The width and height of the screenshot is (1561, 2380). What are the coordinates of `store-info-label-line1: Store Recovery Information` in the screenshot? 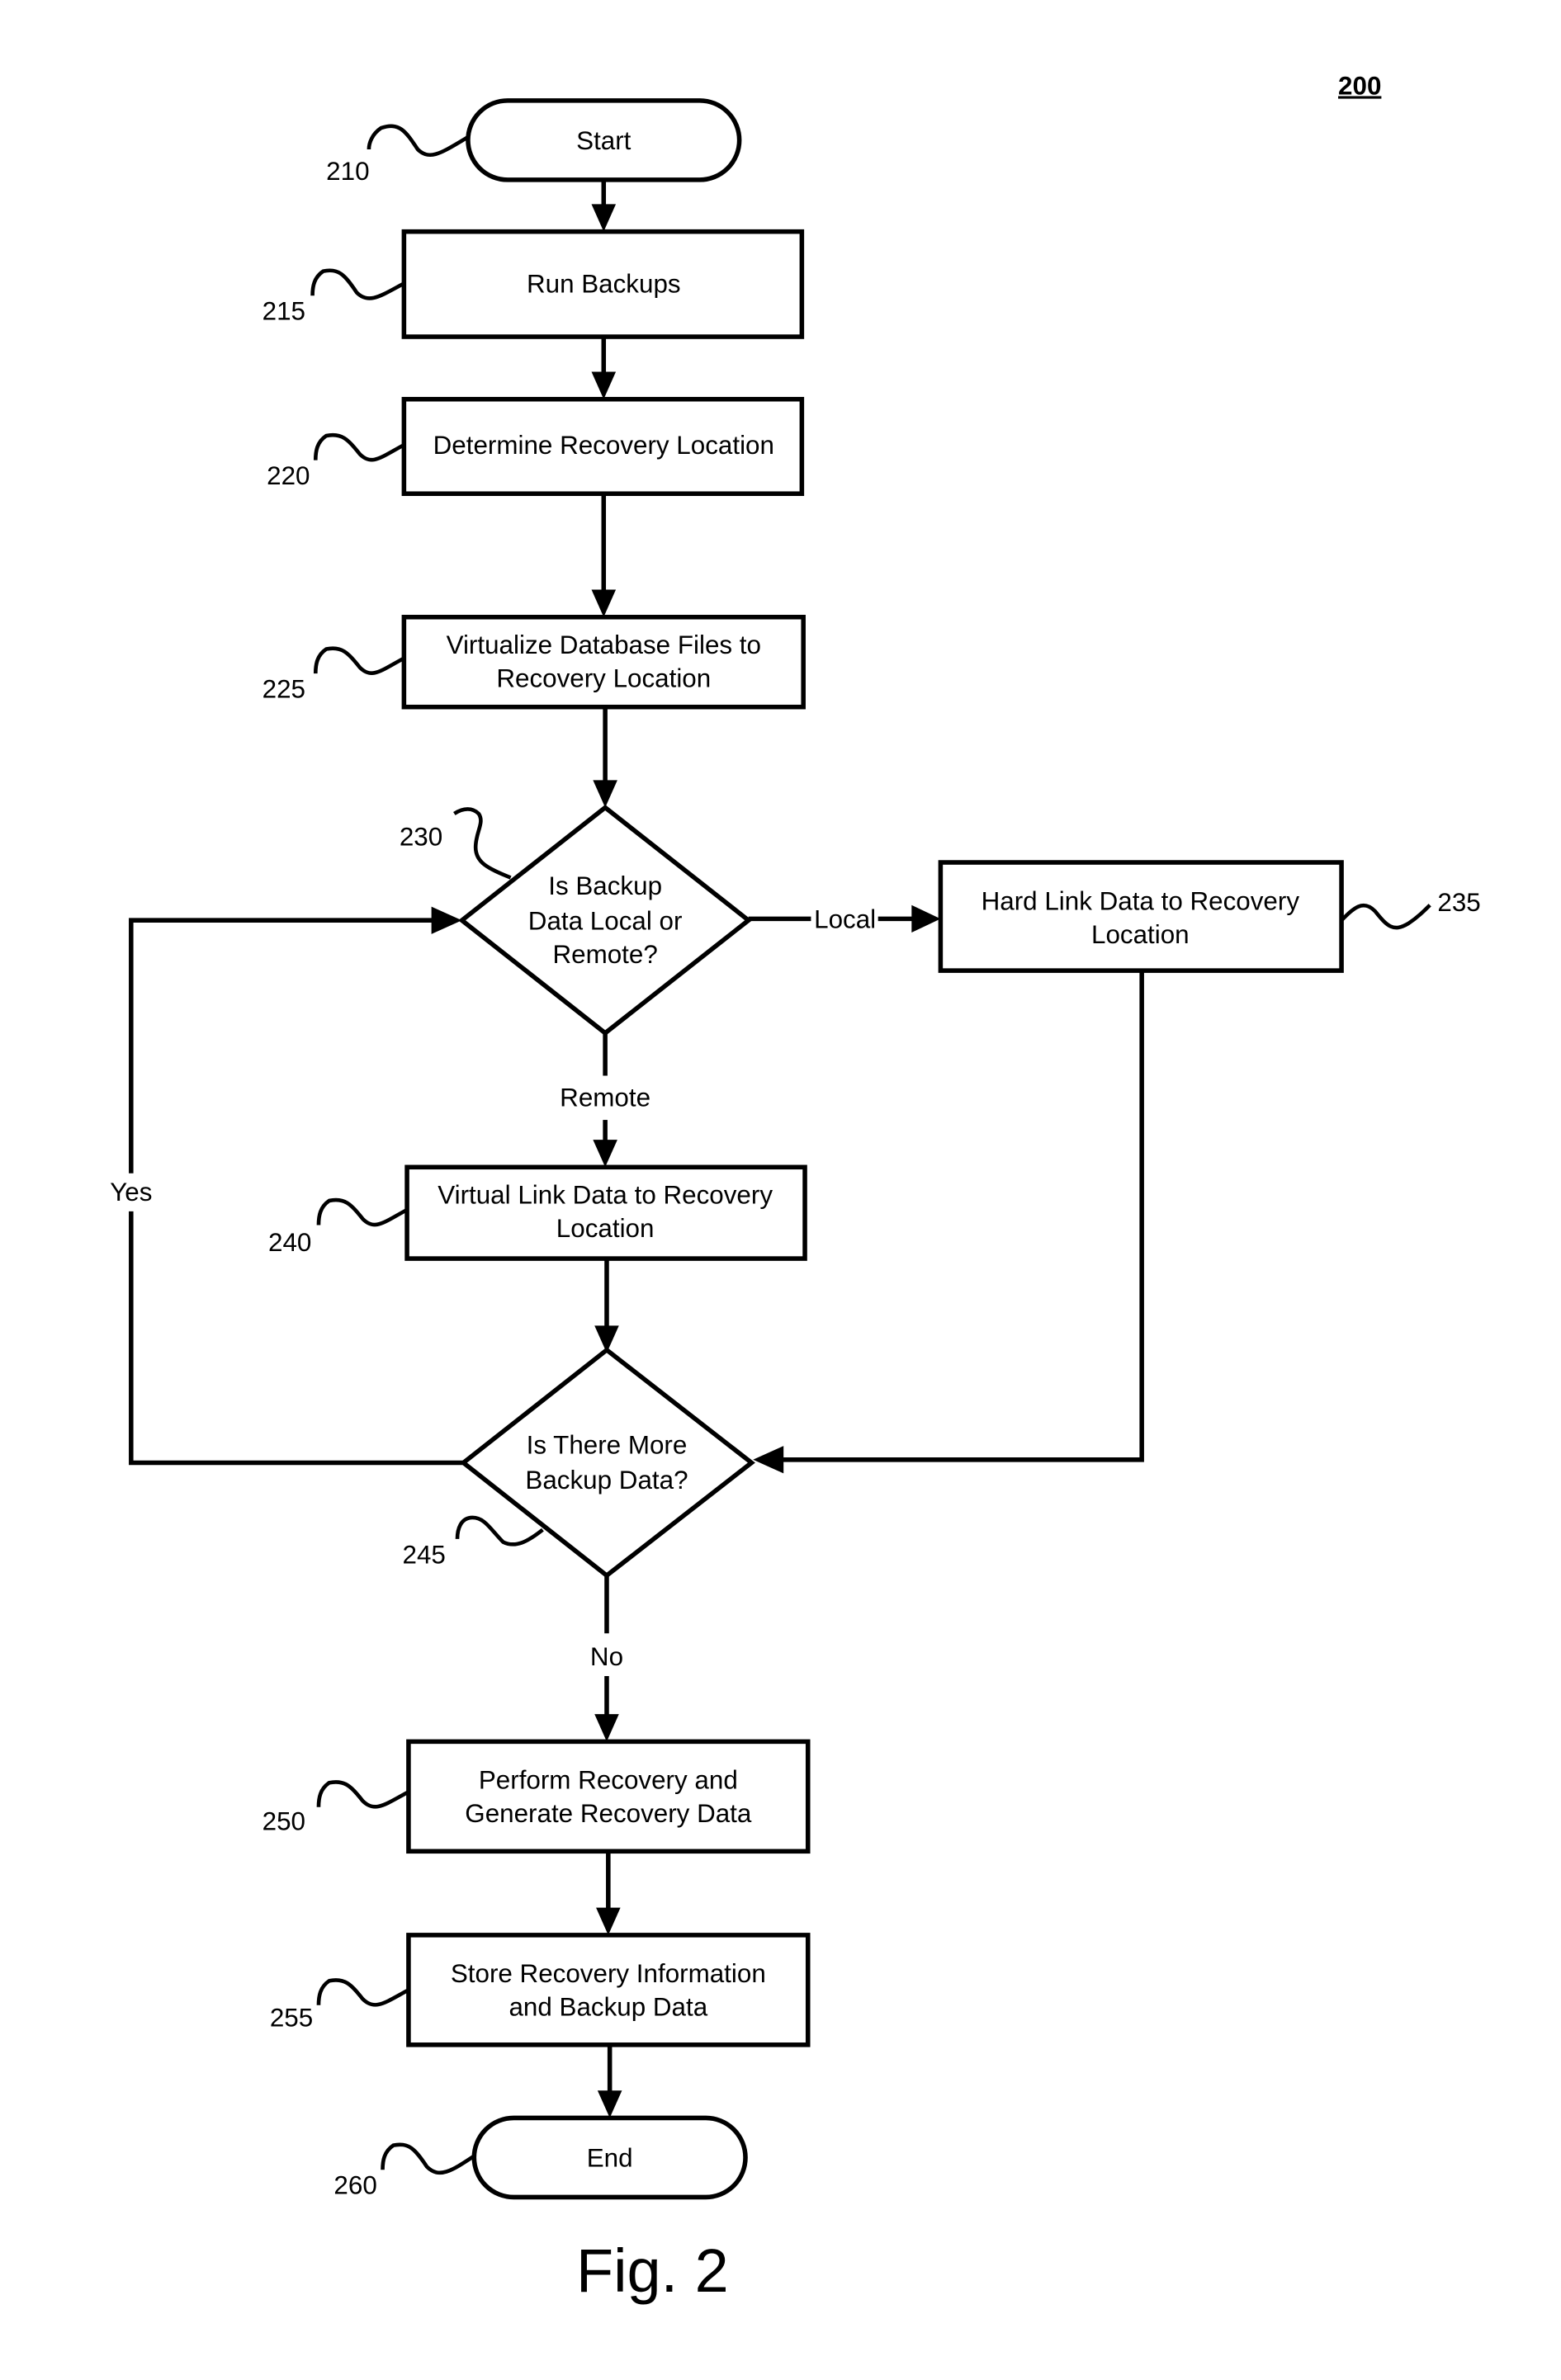 It's located at (608, 1973).